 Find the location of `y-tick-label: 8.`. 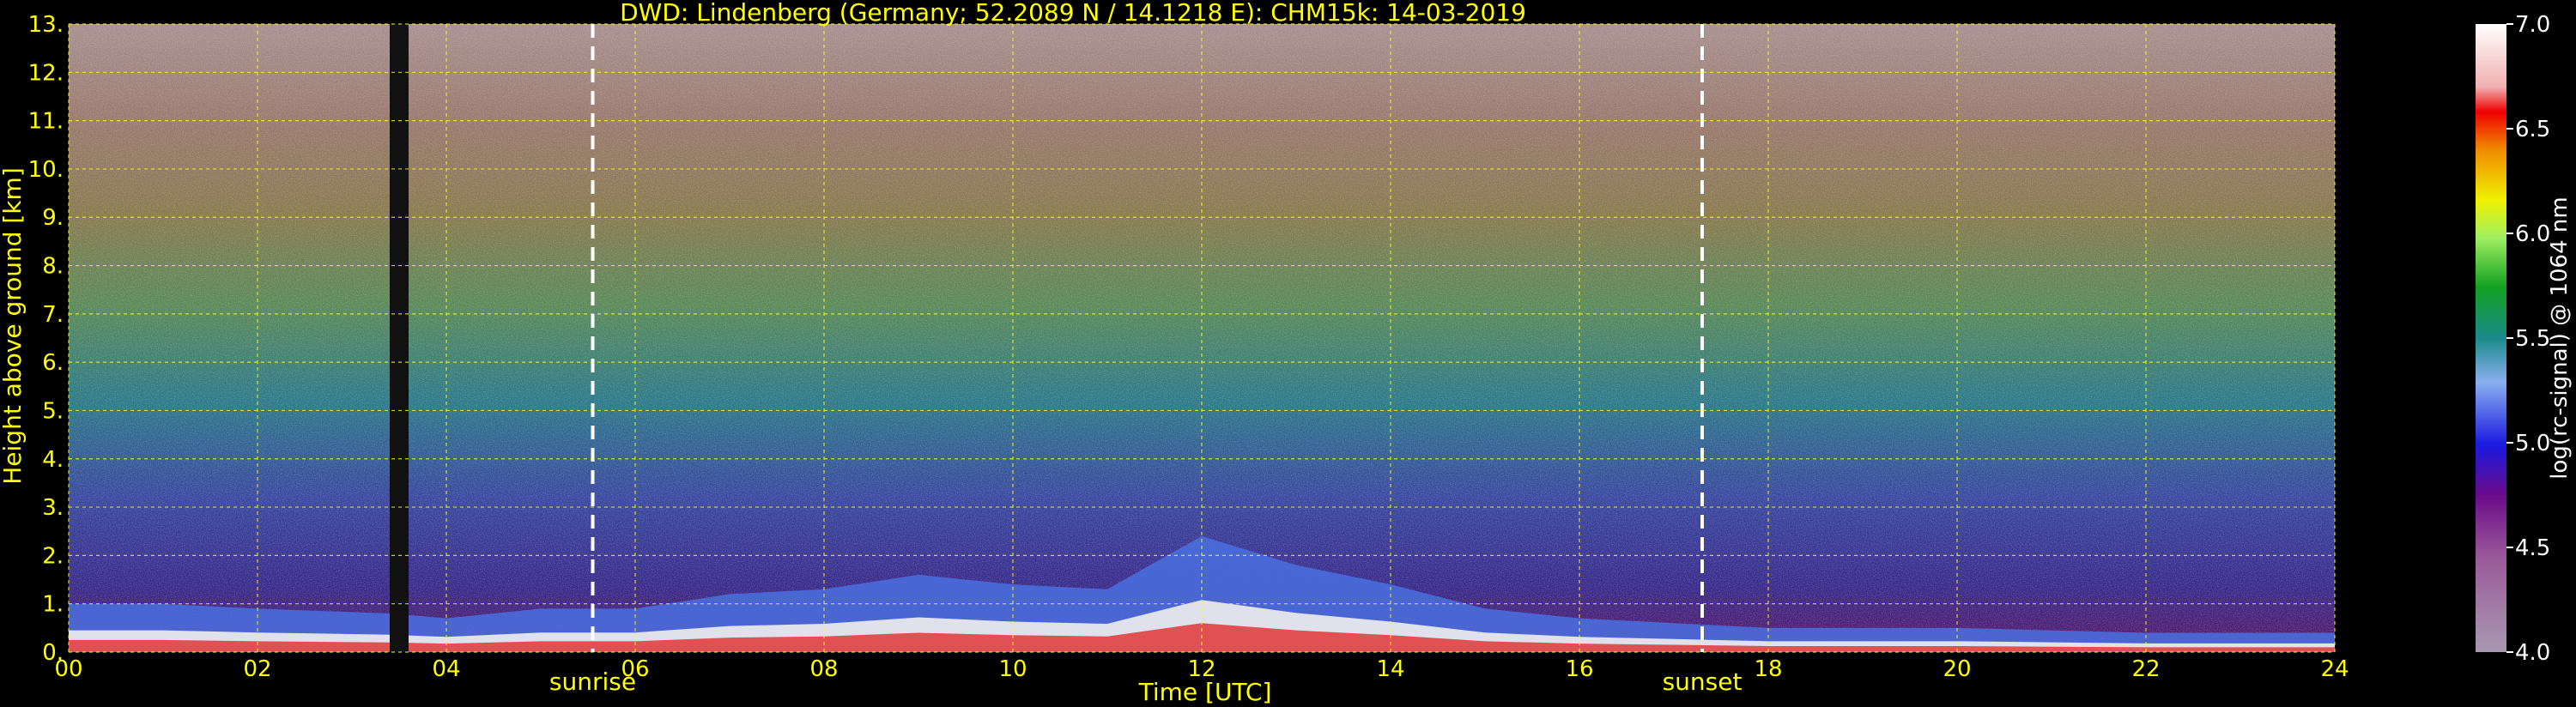

y-tick-label: 8. is located at coordinates (53, 267).